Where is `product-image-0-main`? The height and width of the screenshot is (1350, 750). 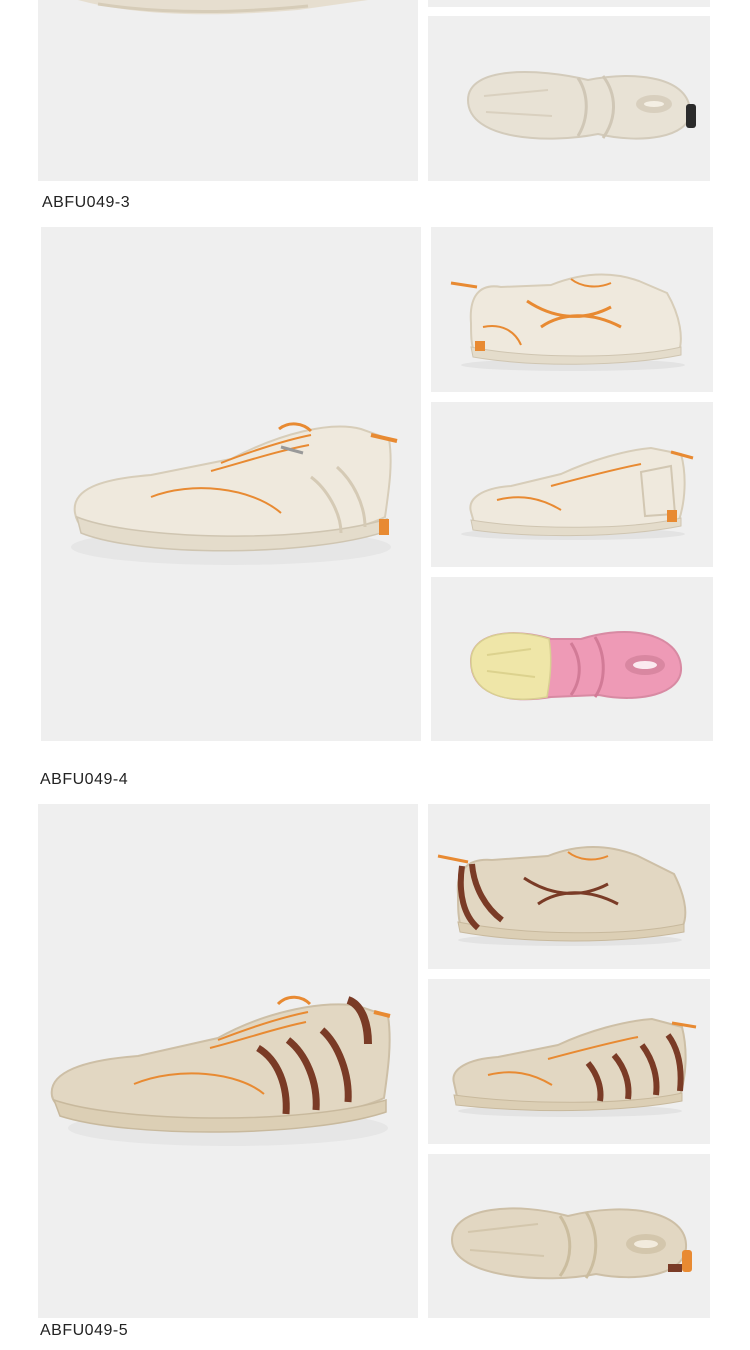
product-image-0-main is located at coordinates (228, 90).